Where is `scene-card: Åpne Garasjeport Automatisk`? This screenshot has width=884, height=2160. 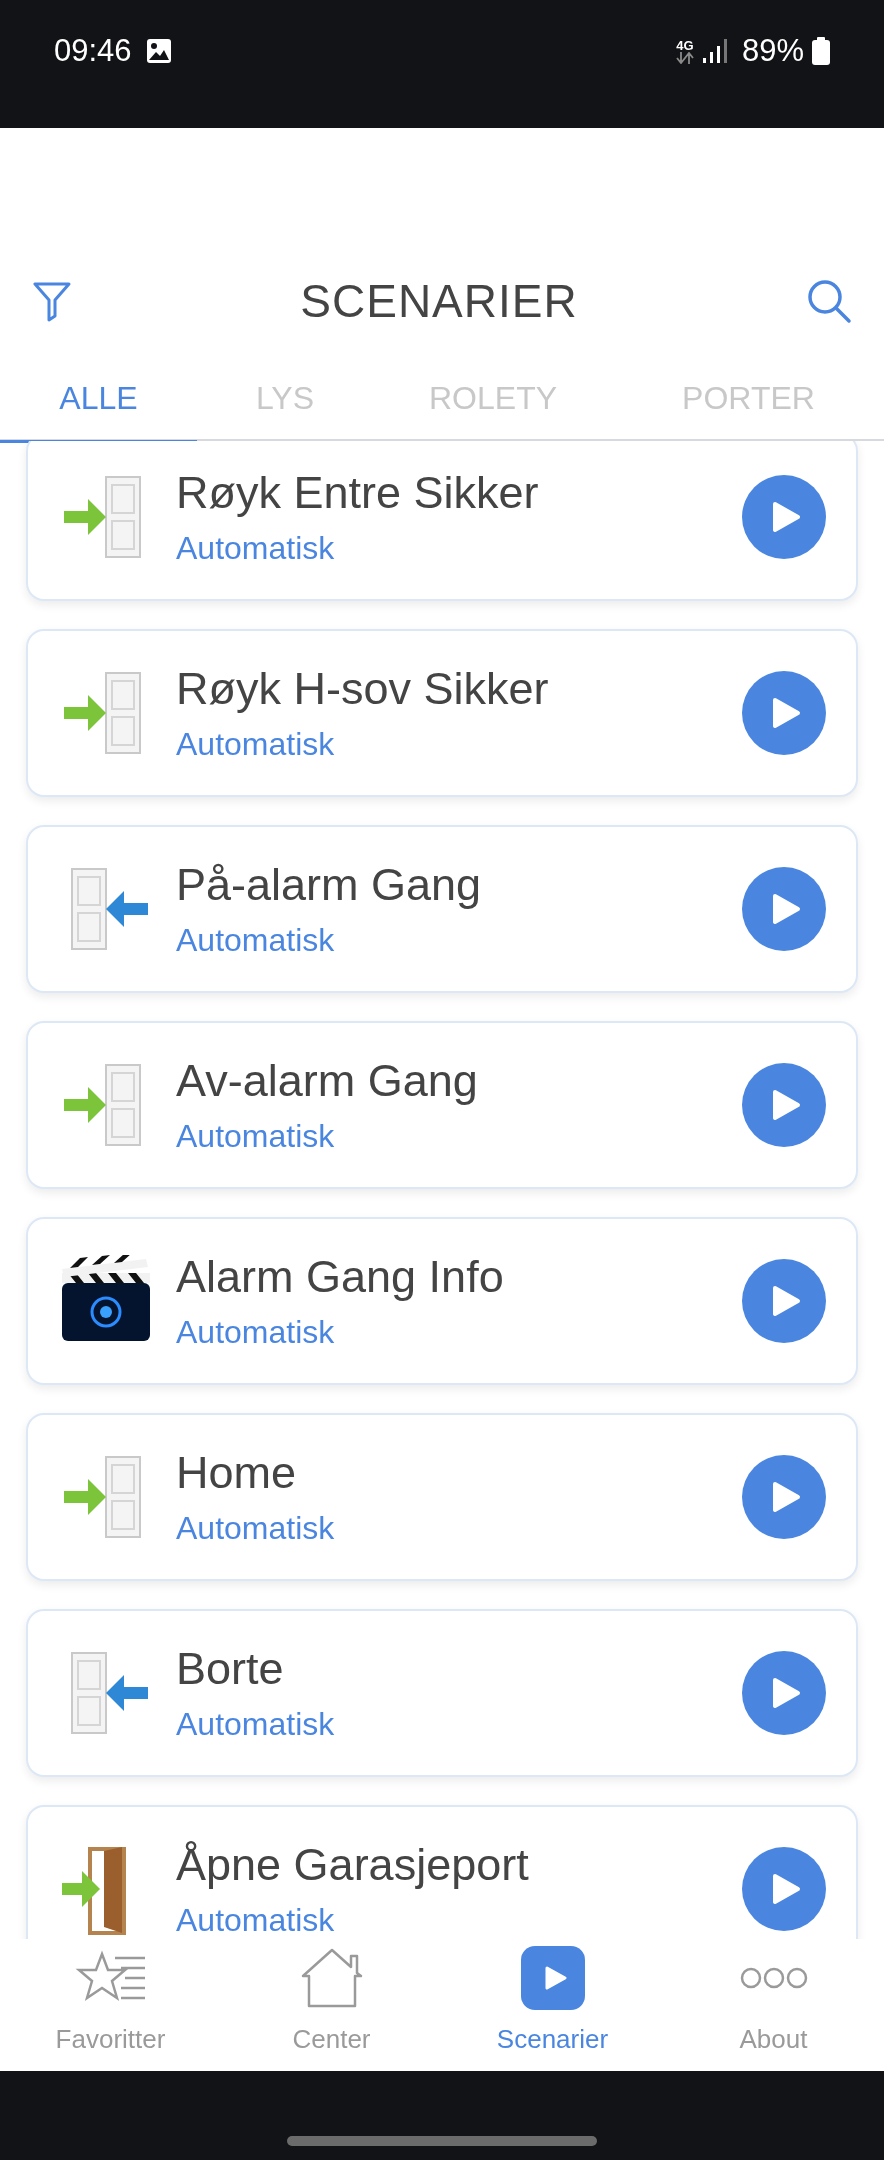 scene-card: Åpne Garasjeport Automatisk is located at coordinates (442, 1872).